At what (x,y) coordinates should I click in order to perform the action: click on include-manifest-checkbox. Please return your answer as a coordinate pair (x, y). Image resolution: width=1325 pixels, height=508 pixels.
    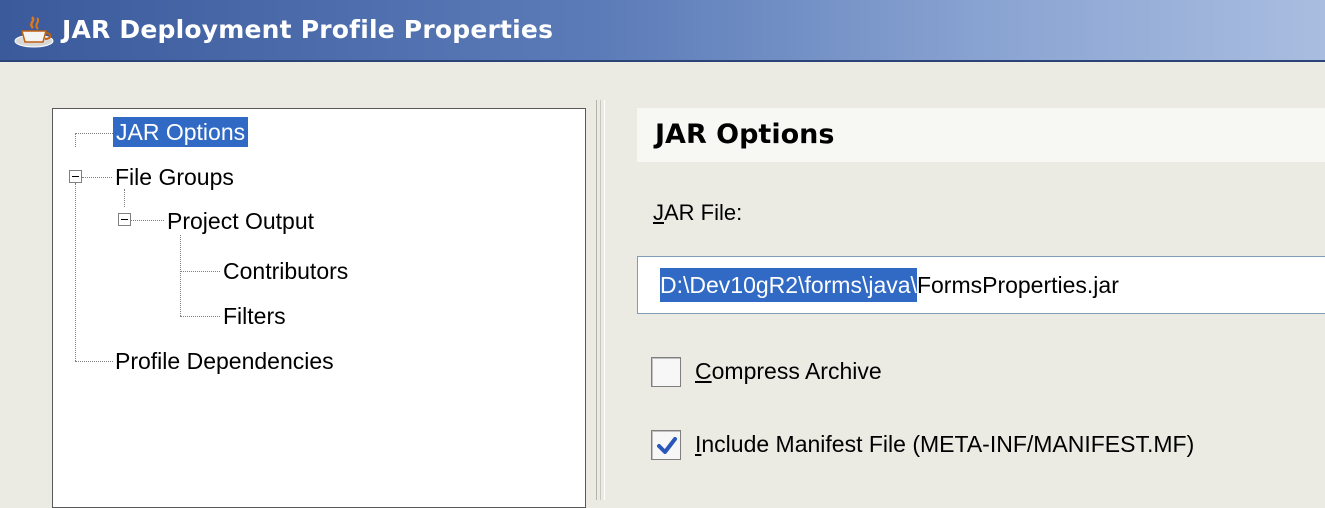
    Looking at the image, I should click on (666, 445).